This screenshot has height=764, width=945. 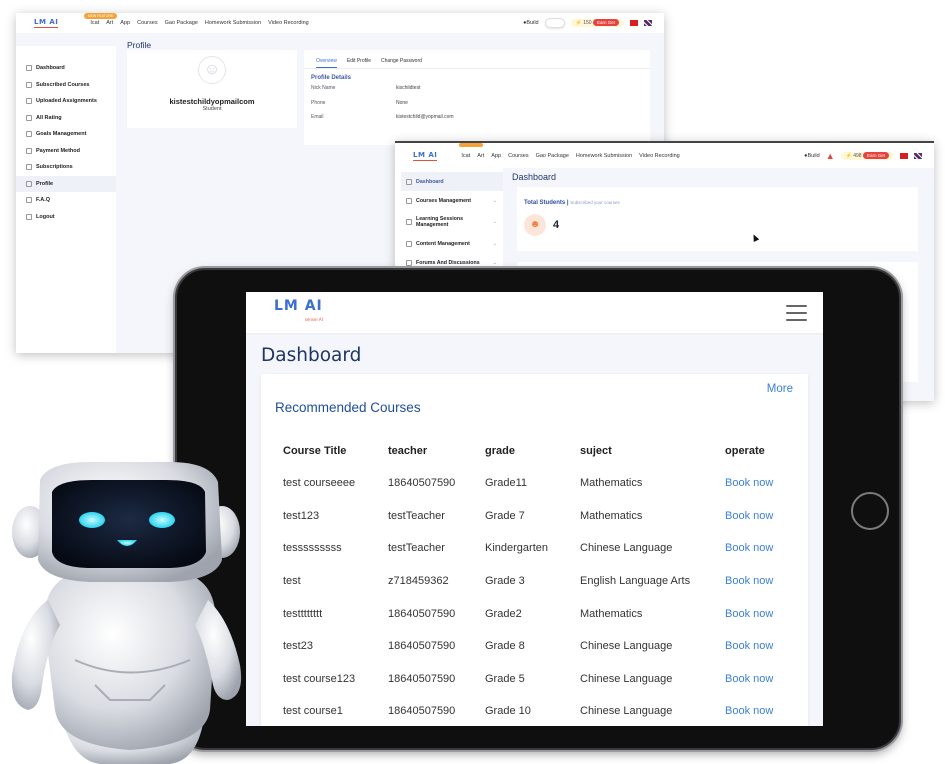 I want to click on logo: LM AI sensei AI, so click(x=298, y=313).